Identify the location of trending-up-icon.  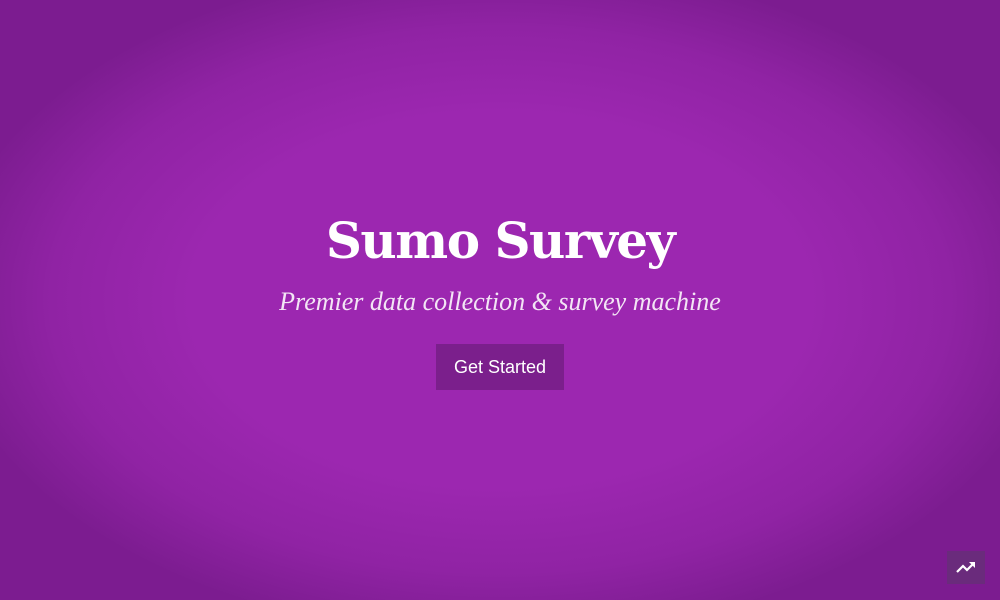
(965, 567).